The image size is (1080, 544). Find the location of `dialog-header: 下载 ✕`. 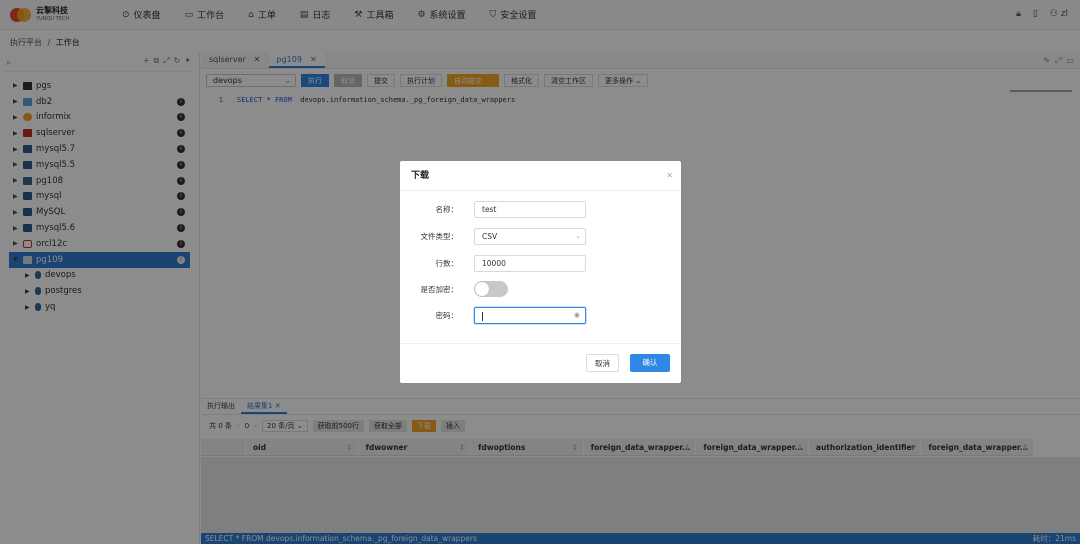

dialog-header: 下载 ✕ is located at coordinates (540, 176).